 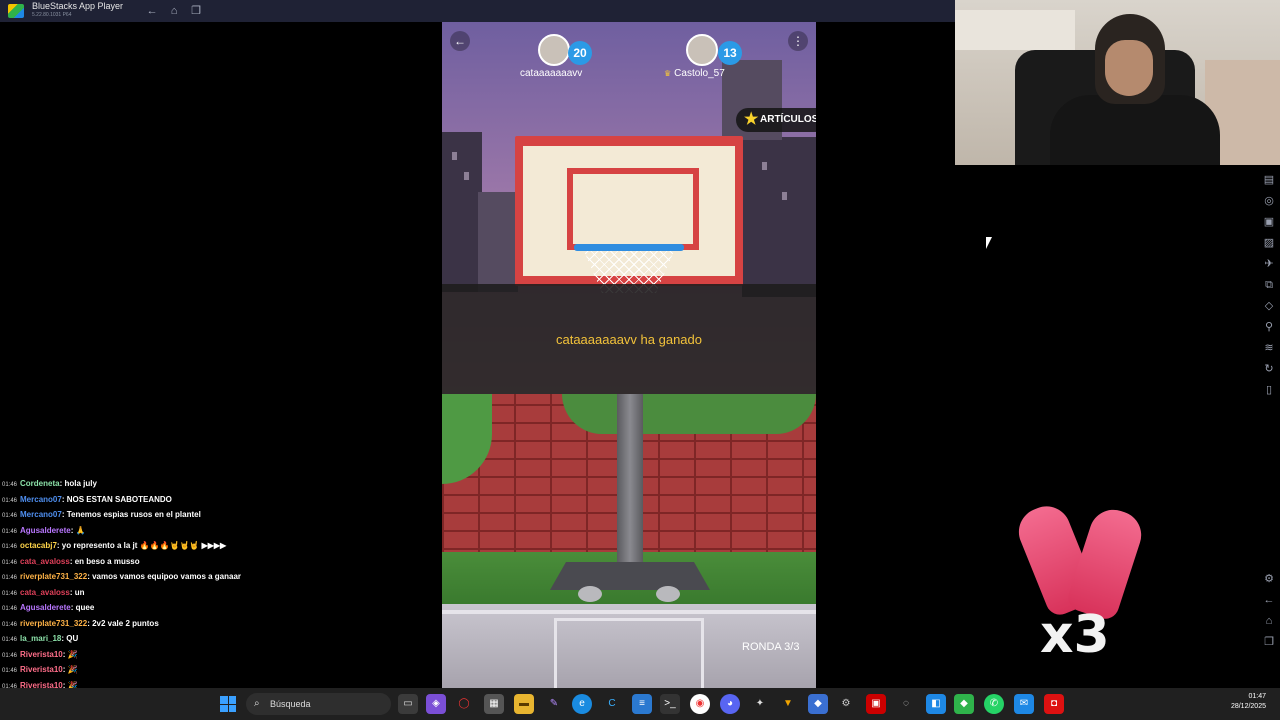 What do you see at coordinates (1079, 561) in the screenshot?
I see `clapping-hands-icon` at bounding box center [1079, 561].